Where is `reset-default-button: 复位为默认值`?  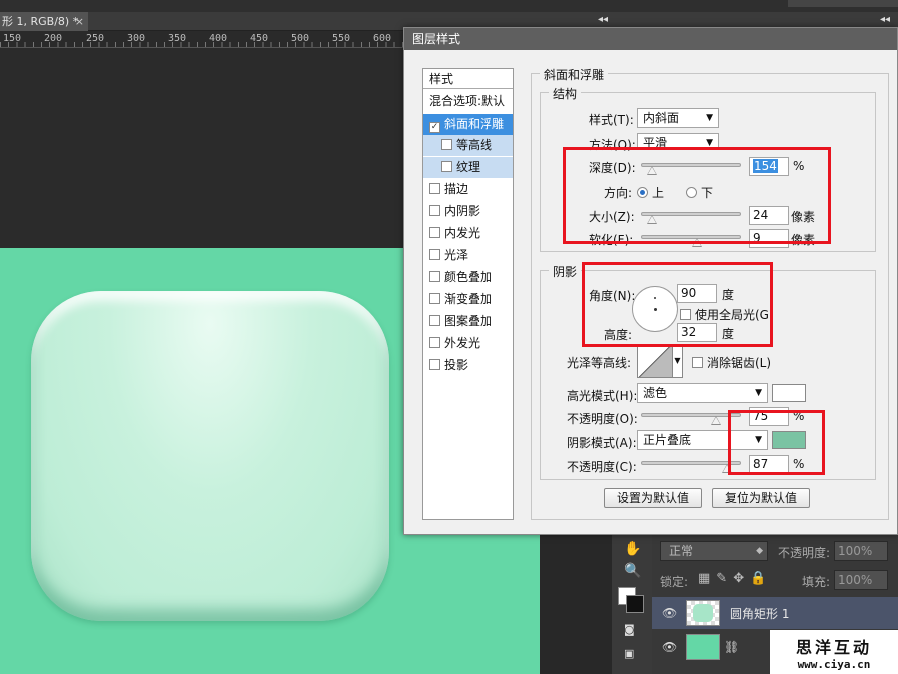 reset-default-button: 复位为默认值 is located at coordinates (761, 498).